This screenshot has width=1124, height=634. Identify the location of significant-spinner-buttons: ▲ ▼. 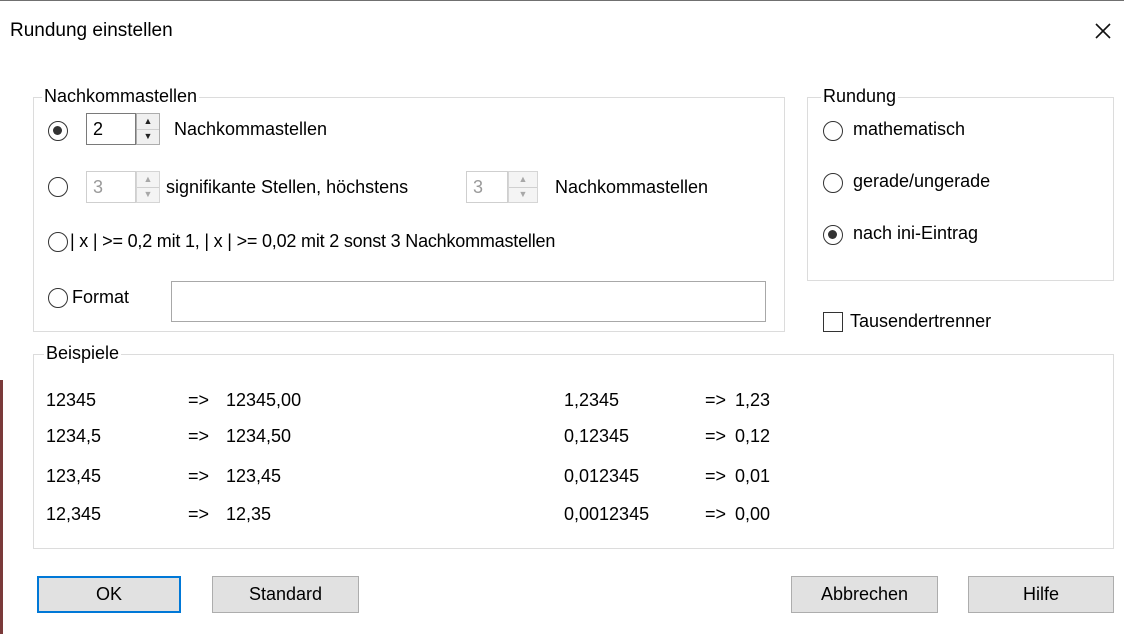
(148, 187).